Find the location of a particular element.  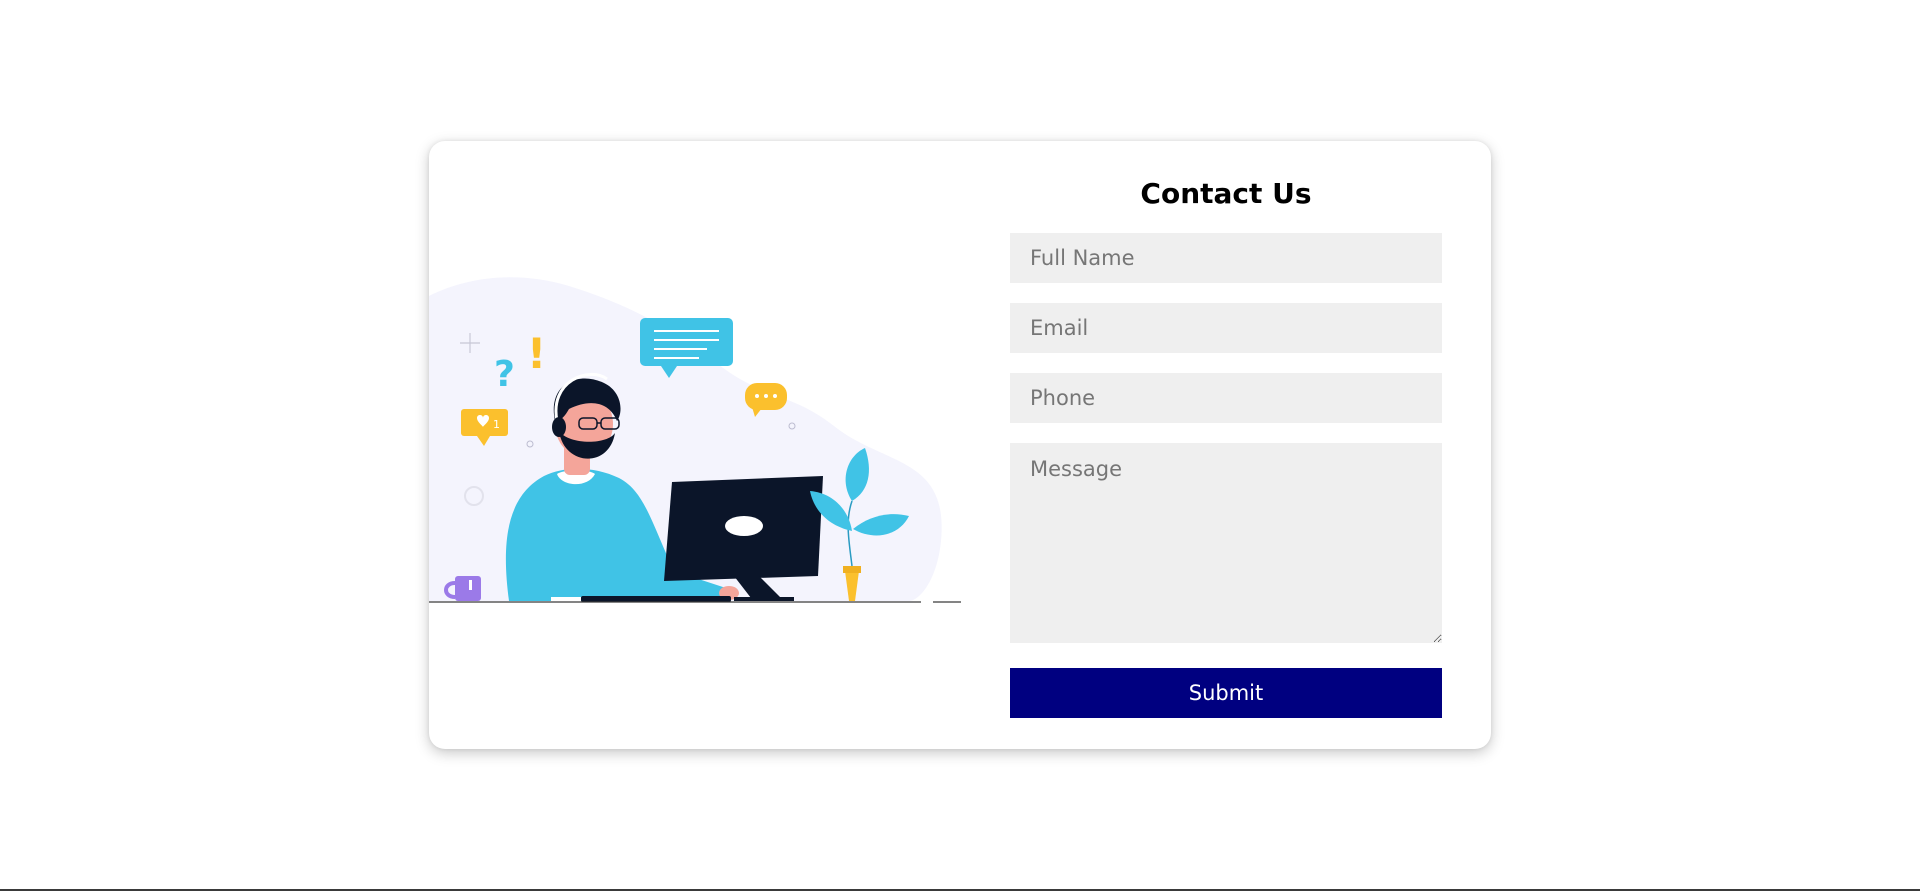

keyboard-icon is located at coordinates (656, 599).